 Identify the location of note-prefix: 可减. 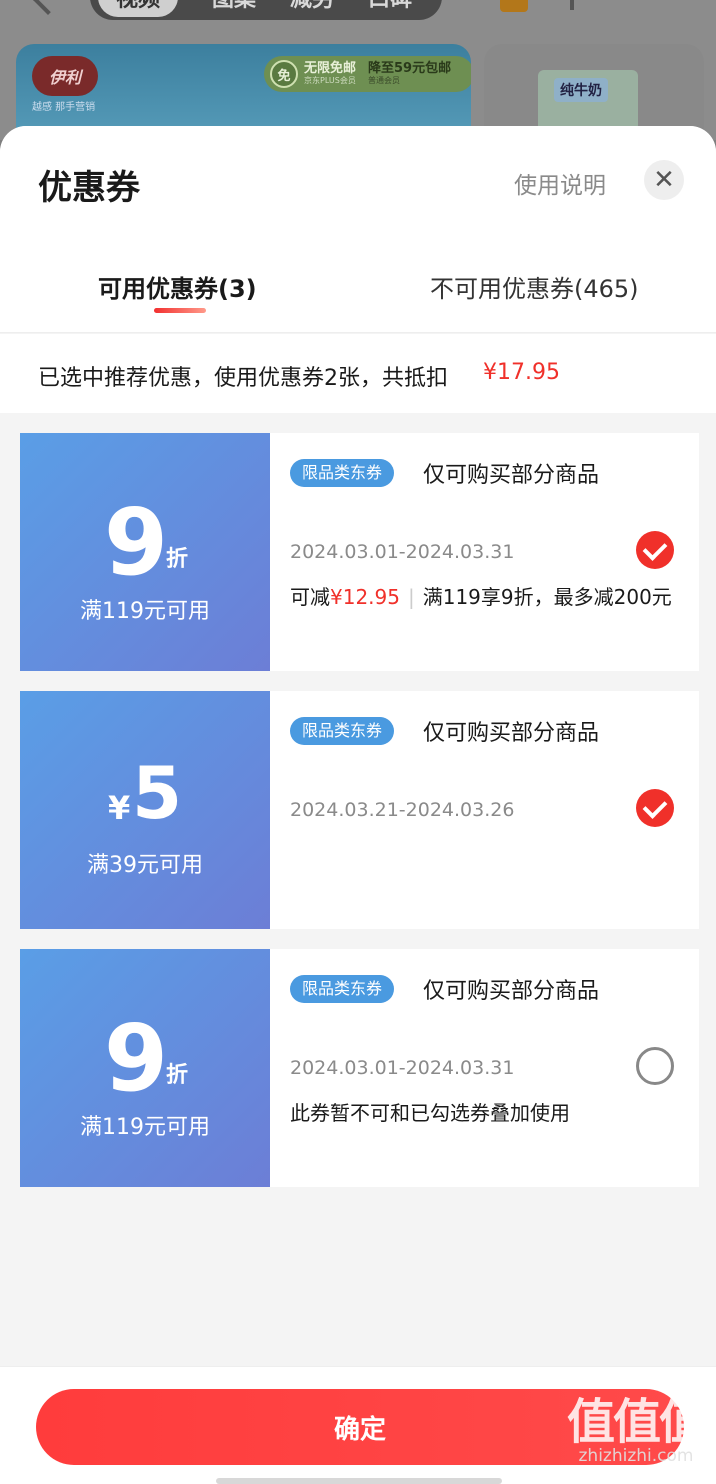
(310, 597).